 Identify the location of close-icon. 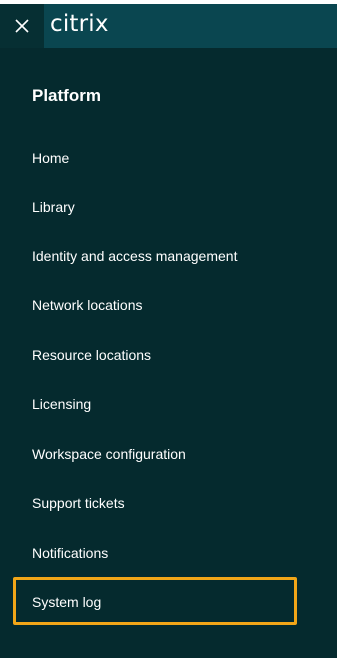
(22, 26).